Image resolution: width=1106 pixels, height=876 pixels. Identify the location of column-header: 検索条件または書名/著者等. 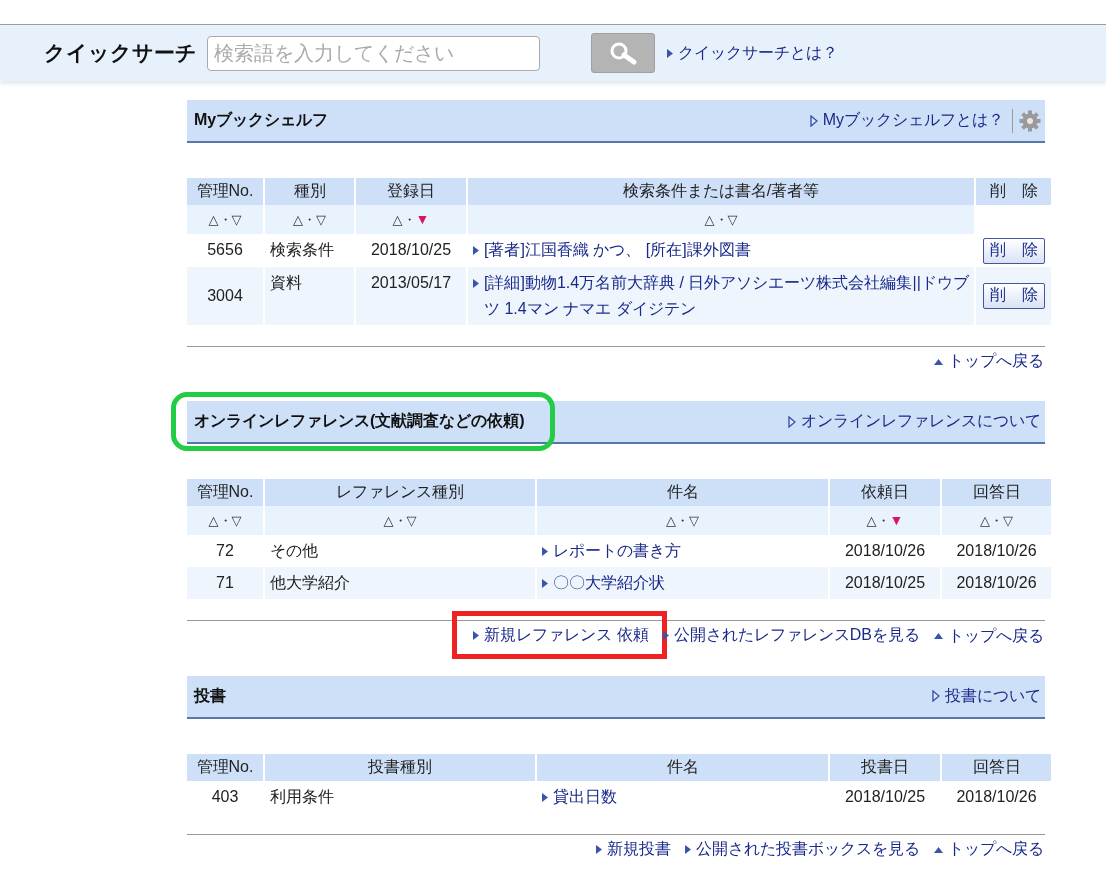
(721, 191).